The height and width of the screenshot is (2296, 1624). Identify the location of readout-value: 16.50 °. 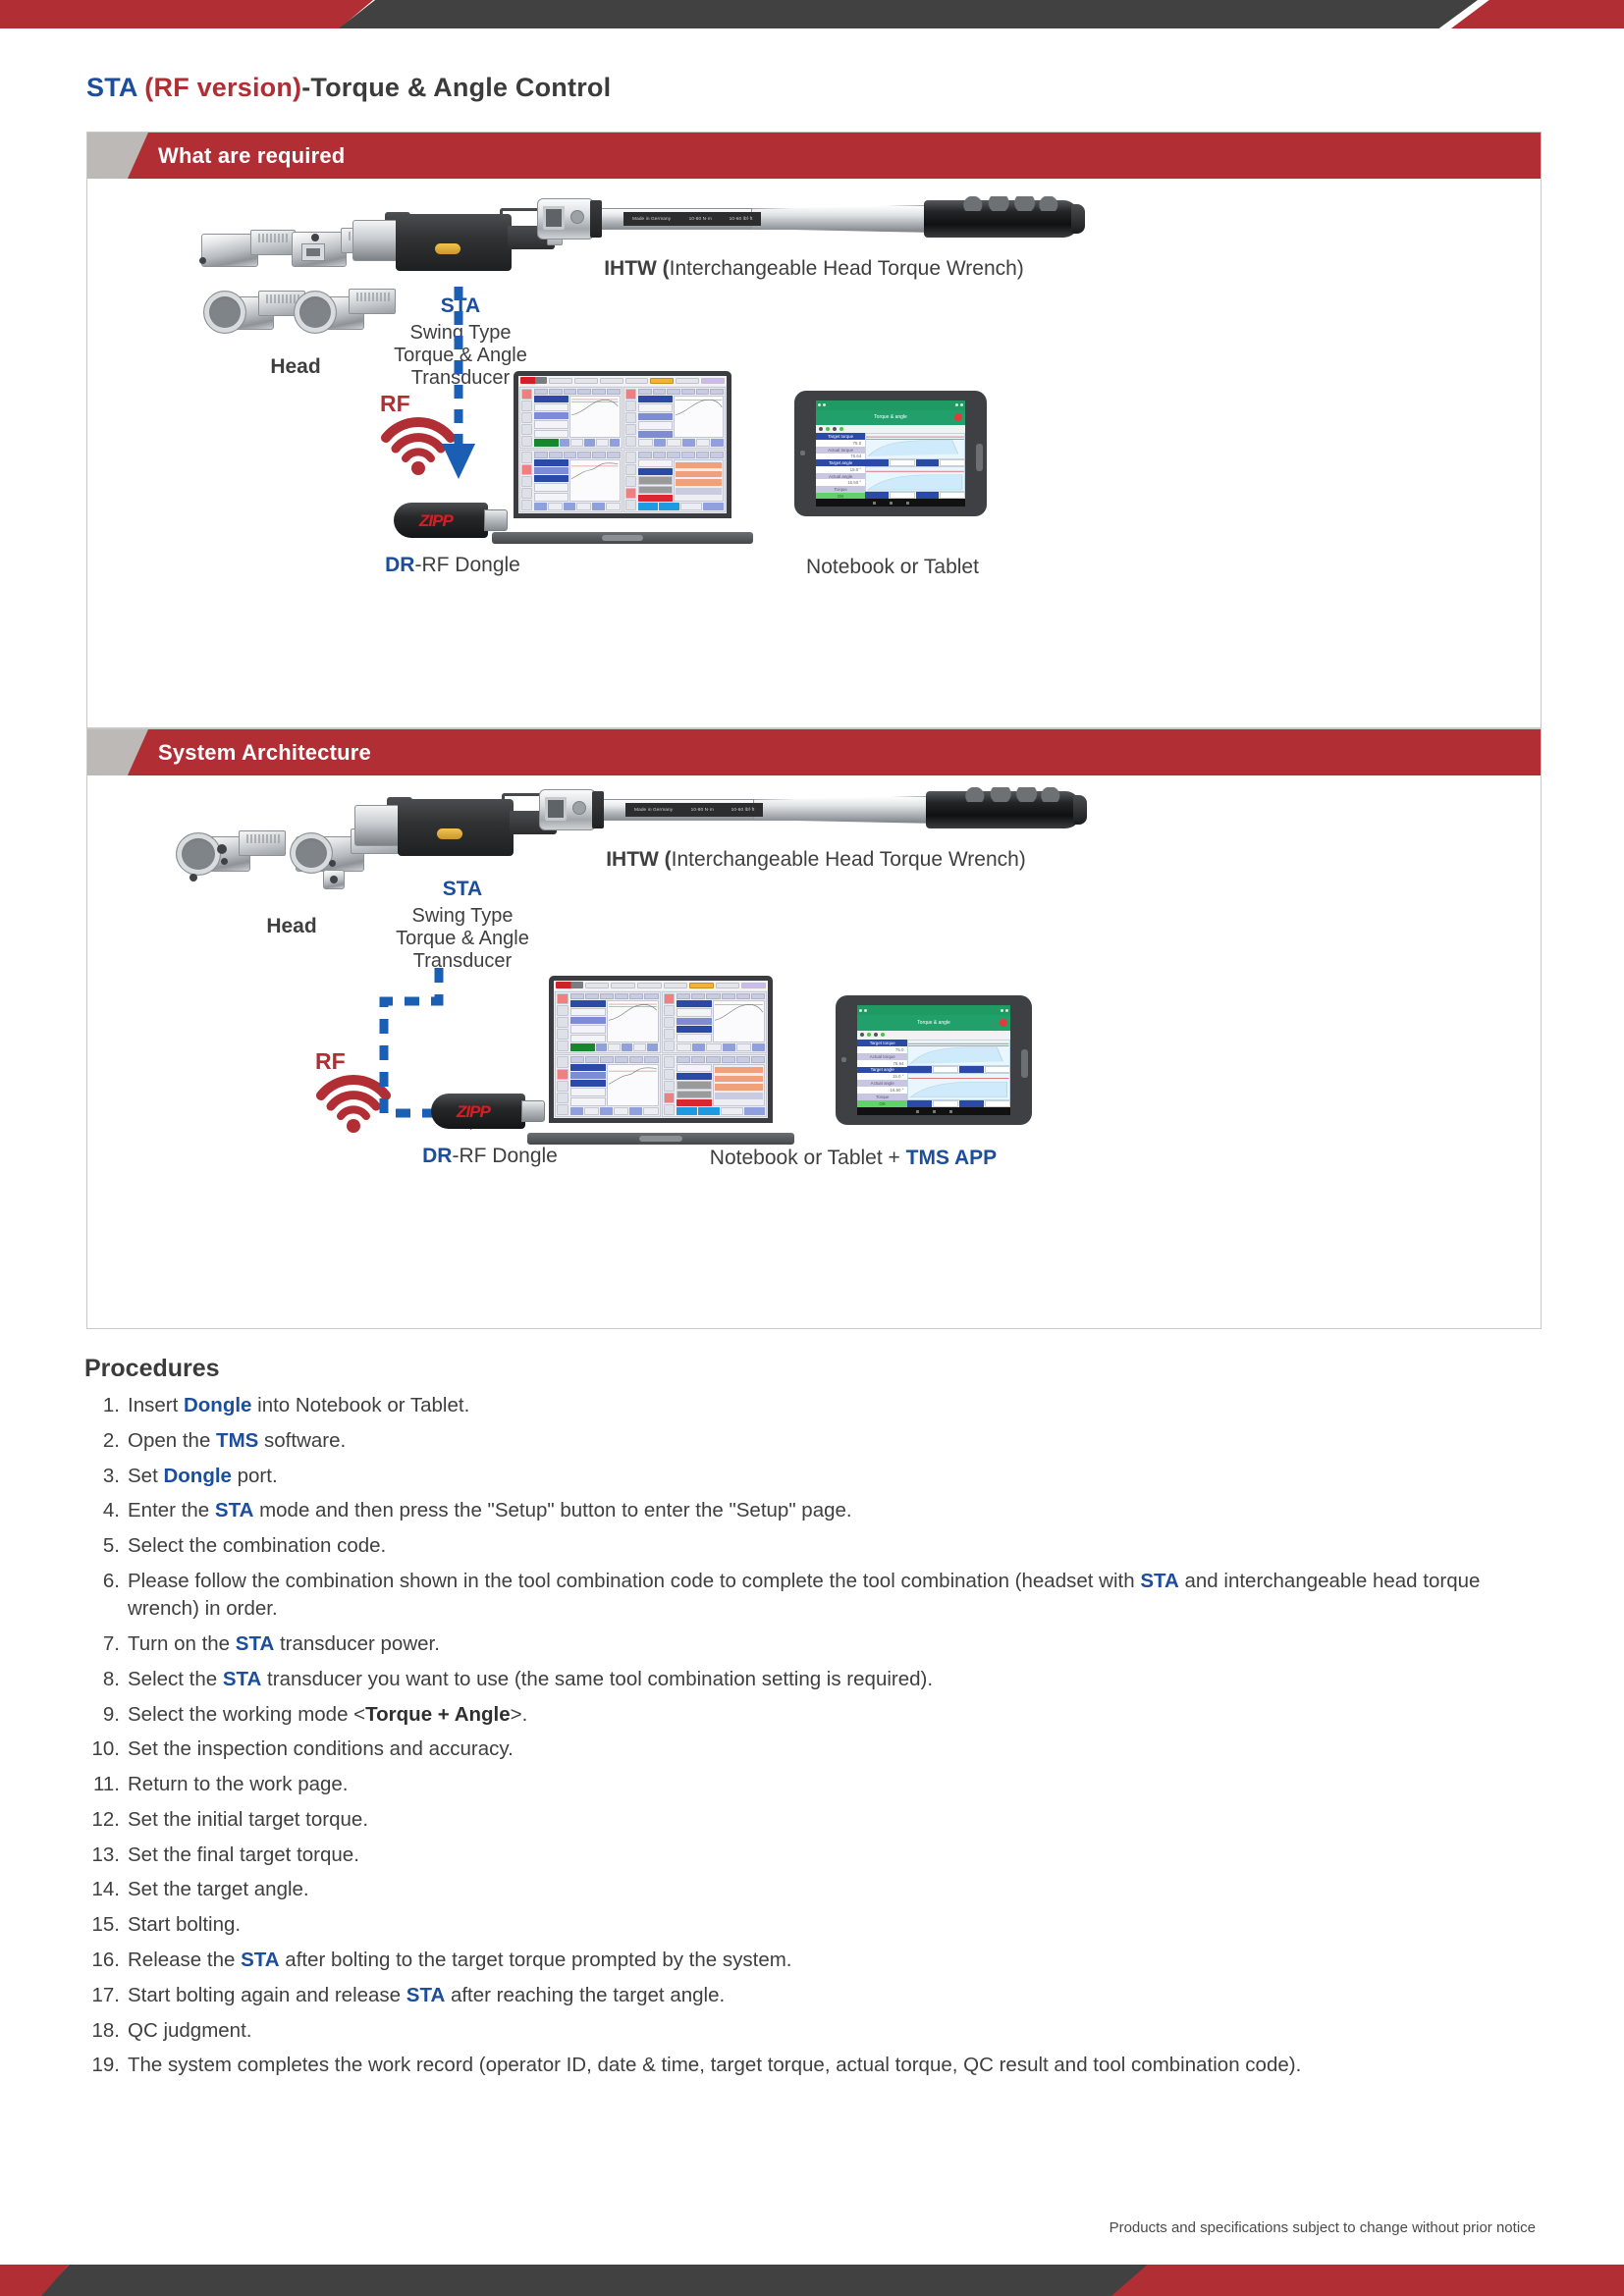
(882, 1091).